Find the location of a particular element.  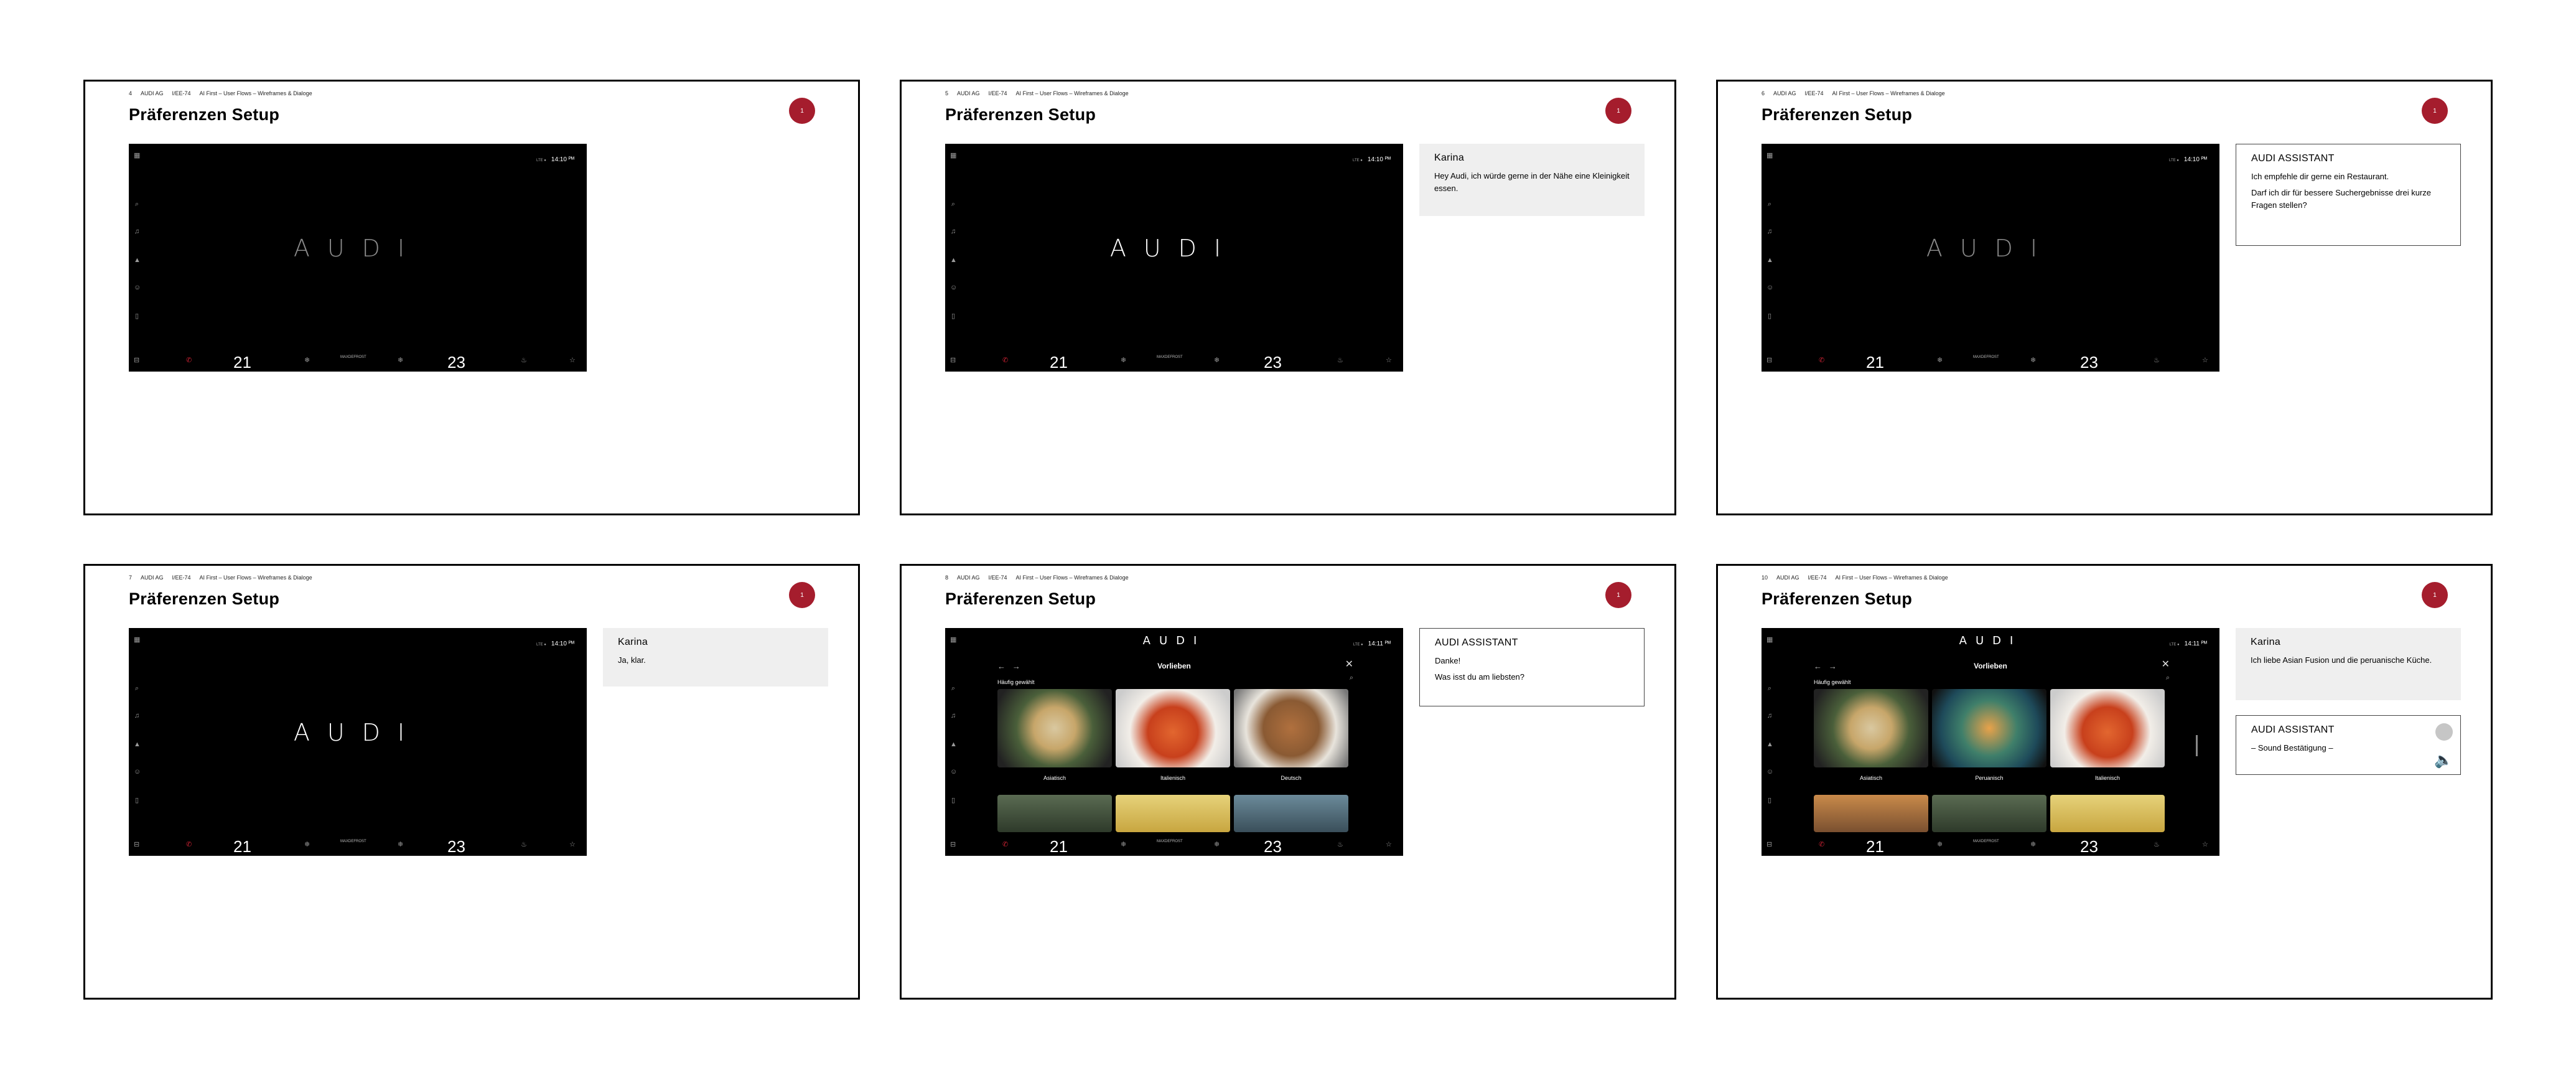

food-image-peruvian is located at coordinates (1989, 728).